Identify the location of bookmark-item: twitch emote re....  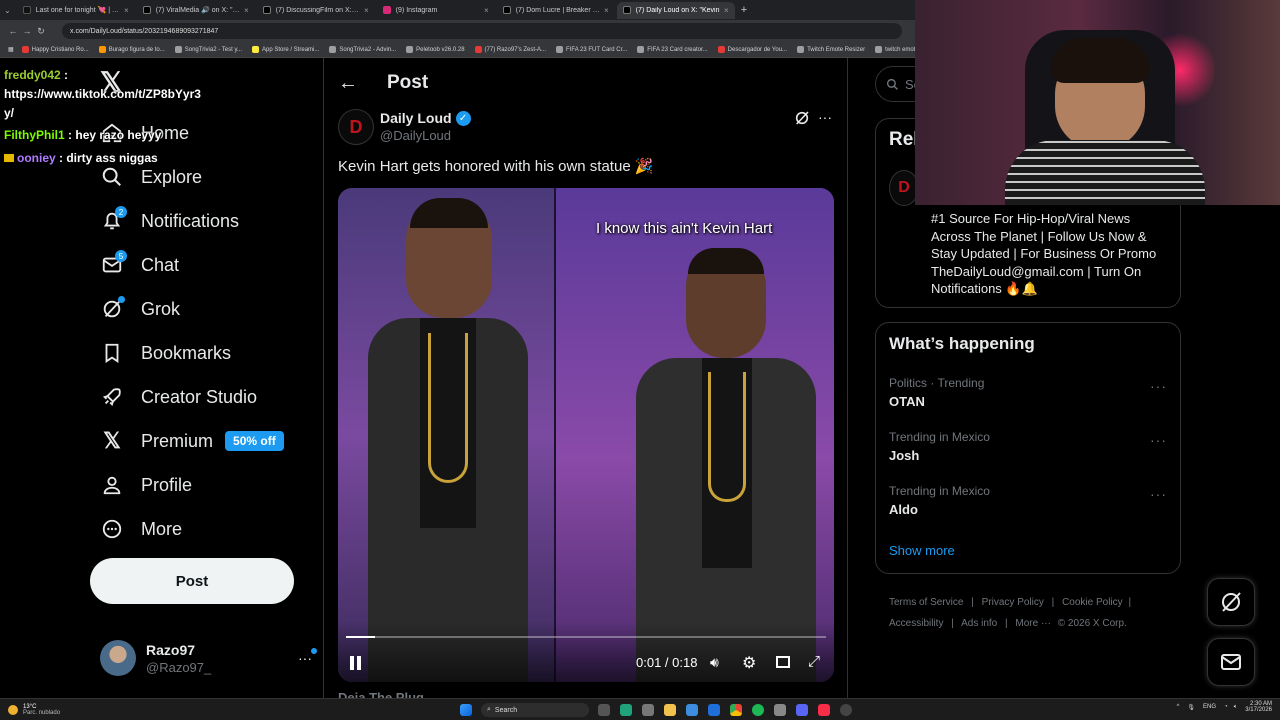
(895, 49).